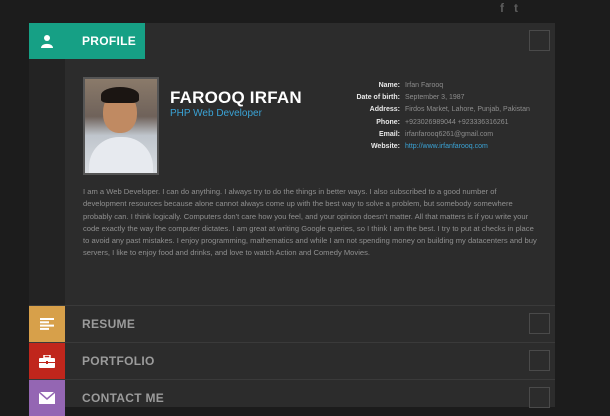  What do you see at coordinates (457, 122) in the screenshot?
I see `info-value: +923026989044 +923336316261` at bounding box center [457, 122].